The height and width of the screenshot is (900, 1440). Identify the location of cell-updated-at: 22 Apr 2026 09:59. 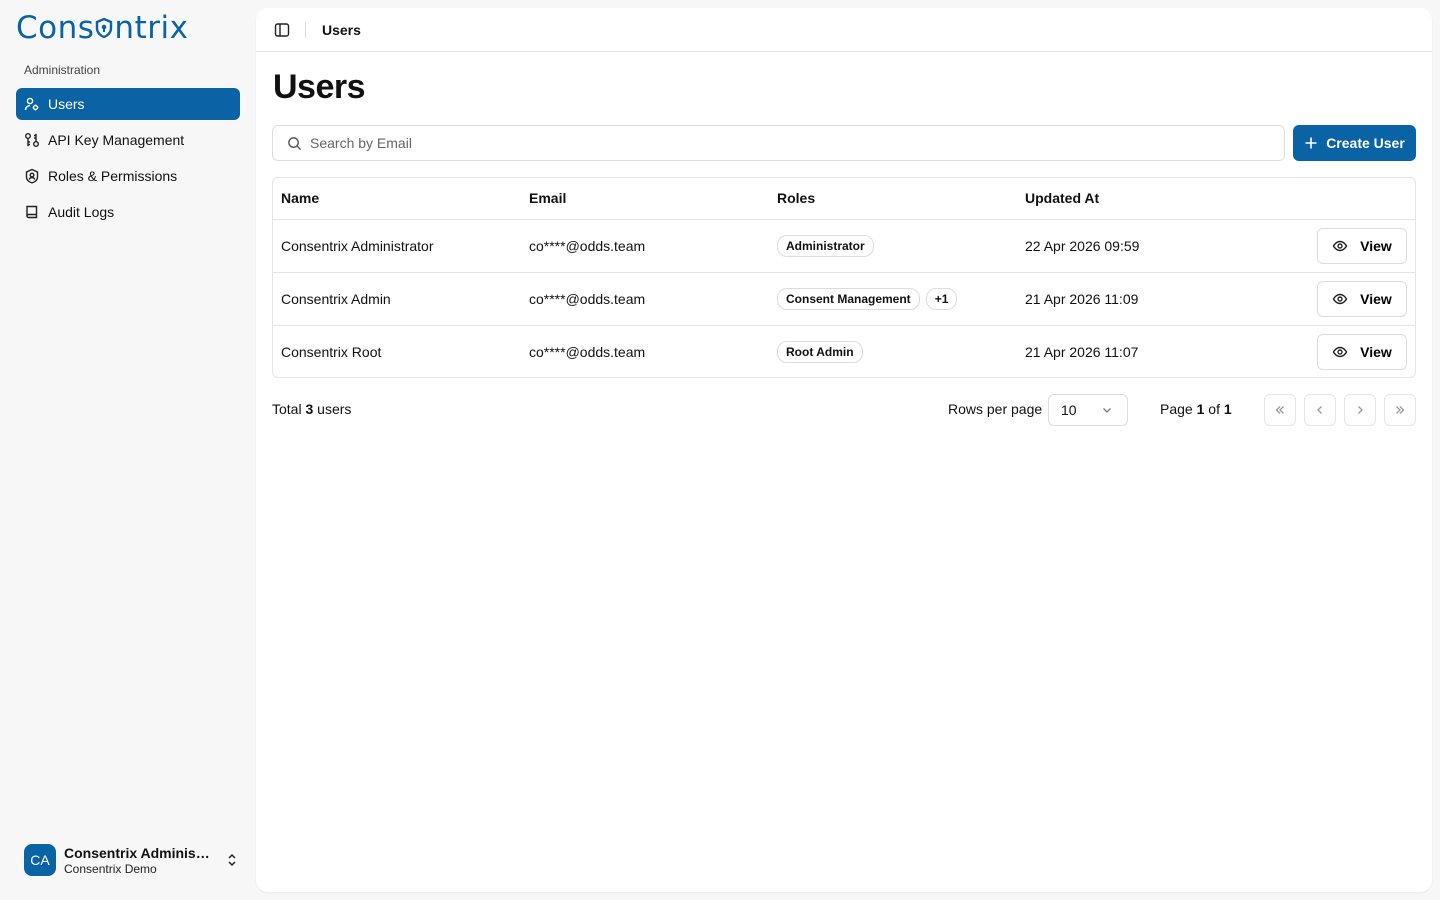
(1117, 246).